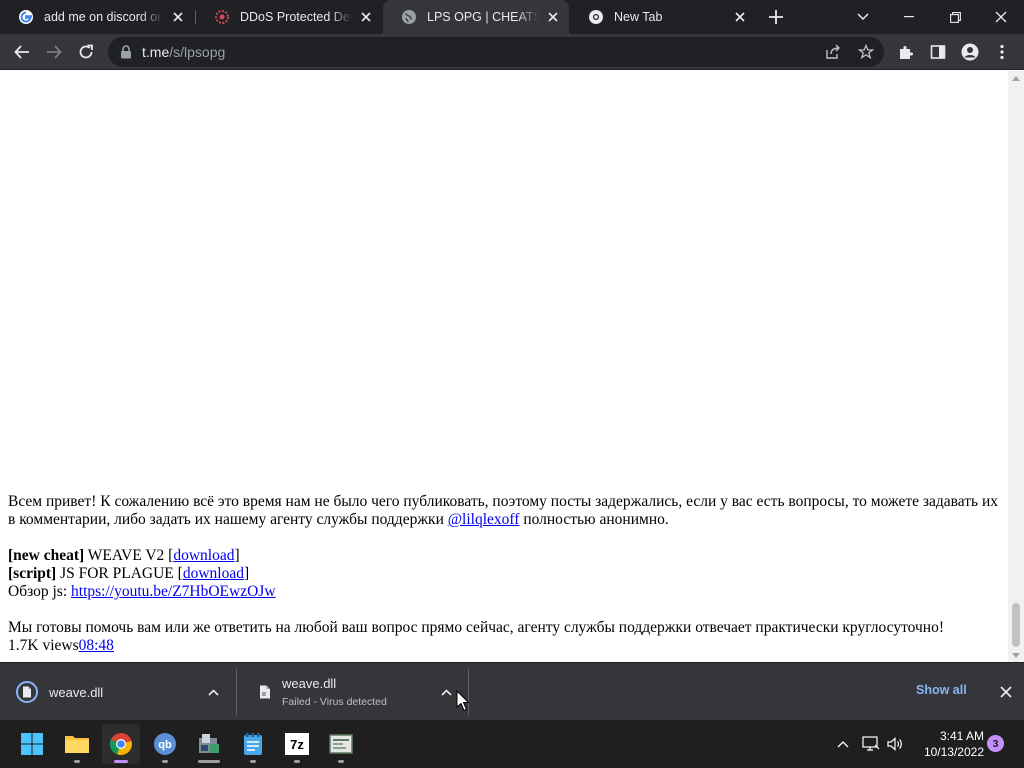 The image size is (1024, 768). What do you see at coordinates (296, 17) in the screenshot?
I see `tab-title: DDoS Protected Dedica` at bounding box center [296, 17].